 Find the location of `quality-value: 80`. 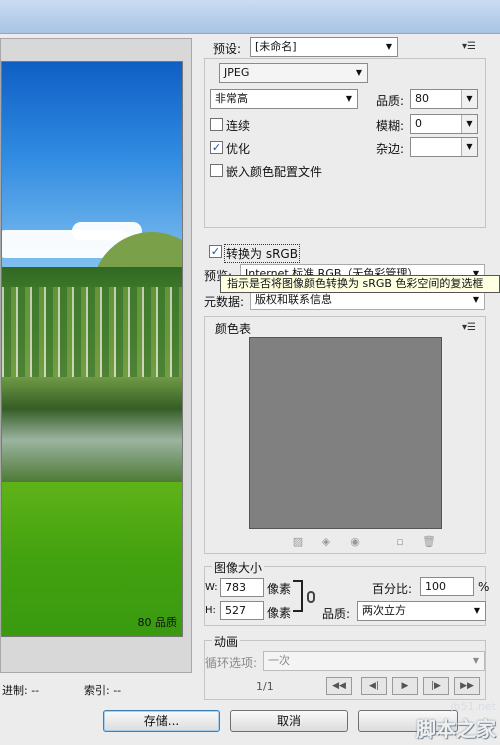

quality-value: 80 is located at coordinates (422, 98).